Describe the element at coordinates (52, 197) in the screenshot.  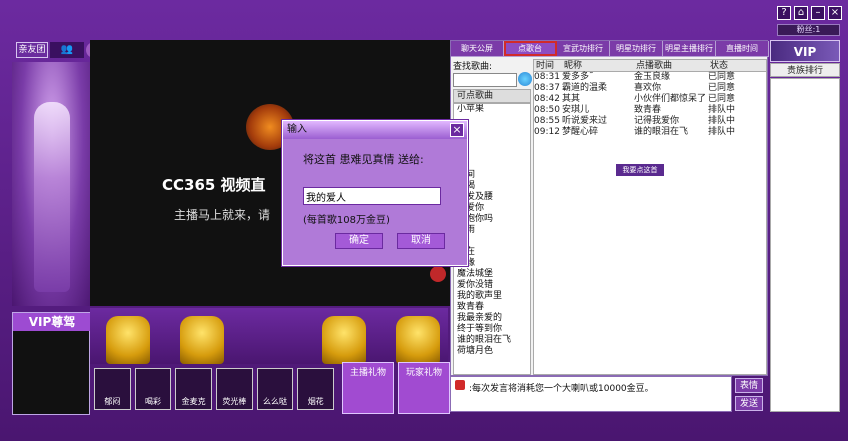
I see `hostess-figure` at that location.